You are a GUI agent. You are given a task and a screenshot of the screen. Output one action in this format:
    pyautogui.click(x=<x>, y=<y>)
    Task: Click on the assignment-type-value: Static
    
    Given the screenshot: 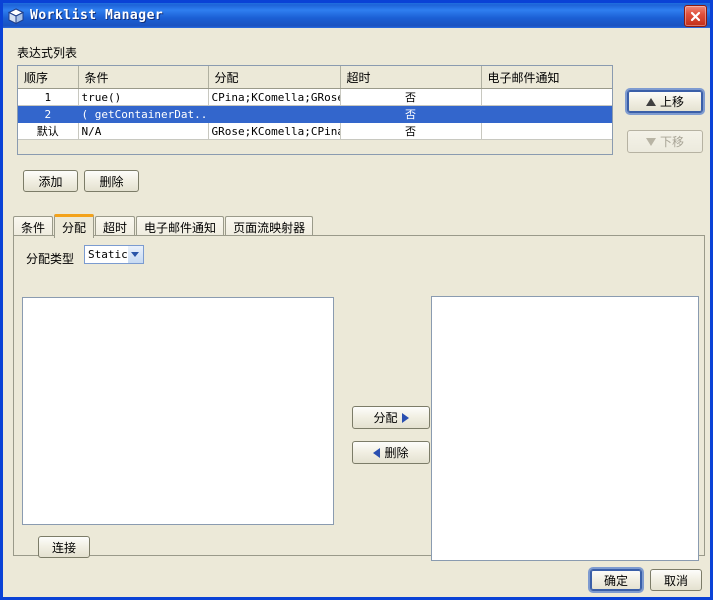 What is the action you would take?
    pyautogui.click(x=108, y=254)
    